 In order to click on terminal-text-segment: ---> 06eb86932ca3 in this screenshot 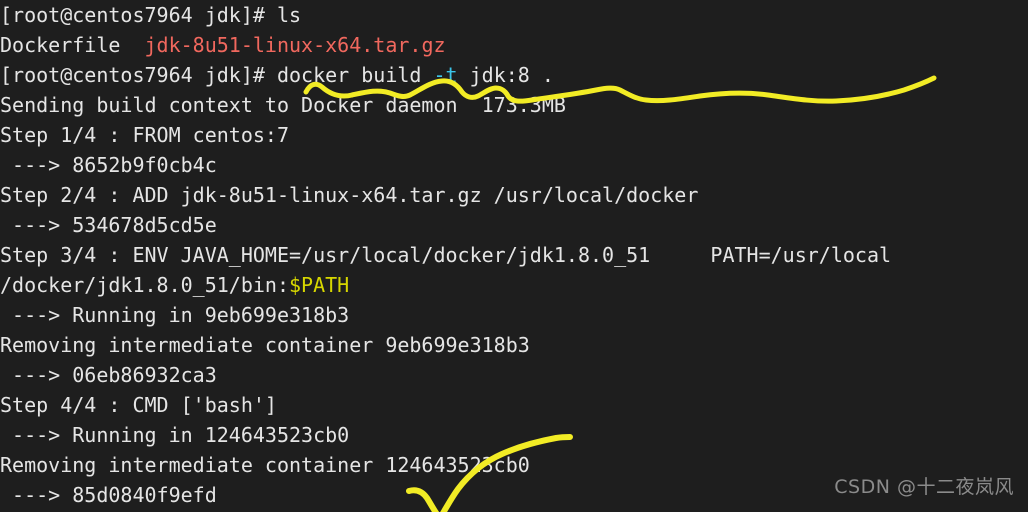, I will do `click(108, 375)`.